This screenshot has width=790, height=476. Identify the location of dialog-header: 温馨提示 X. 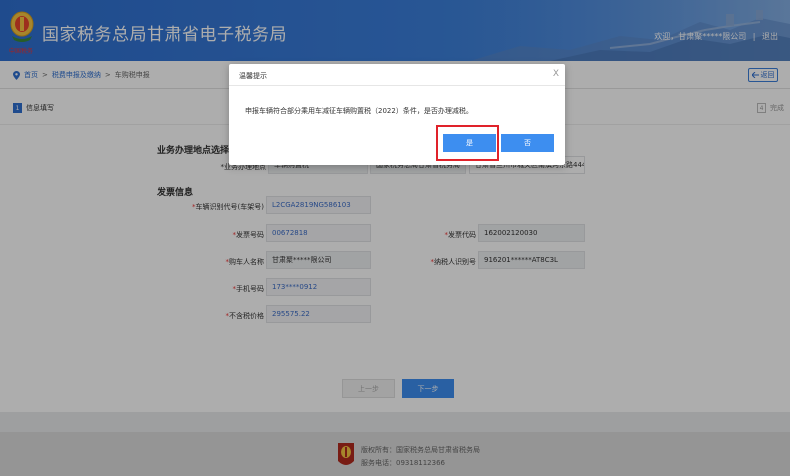
(397, 75).